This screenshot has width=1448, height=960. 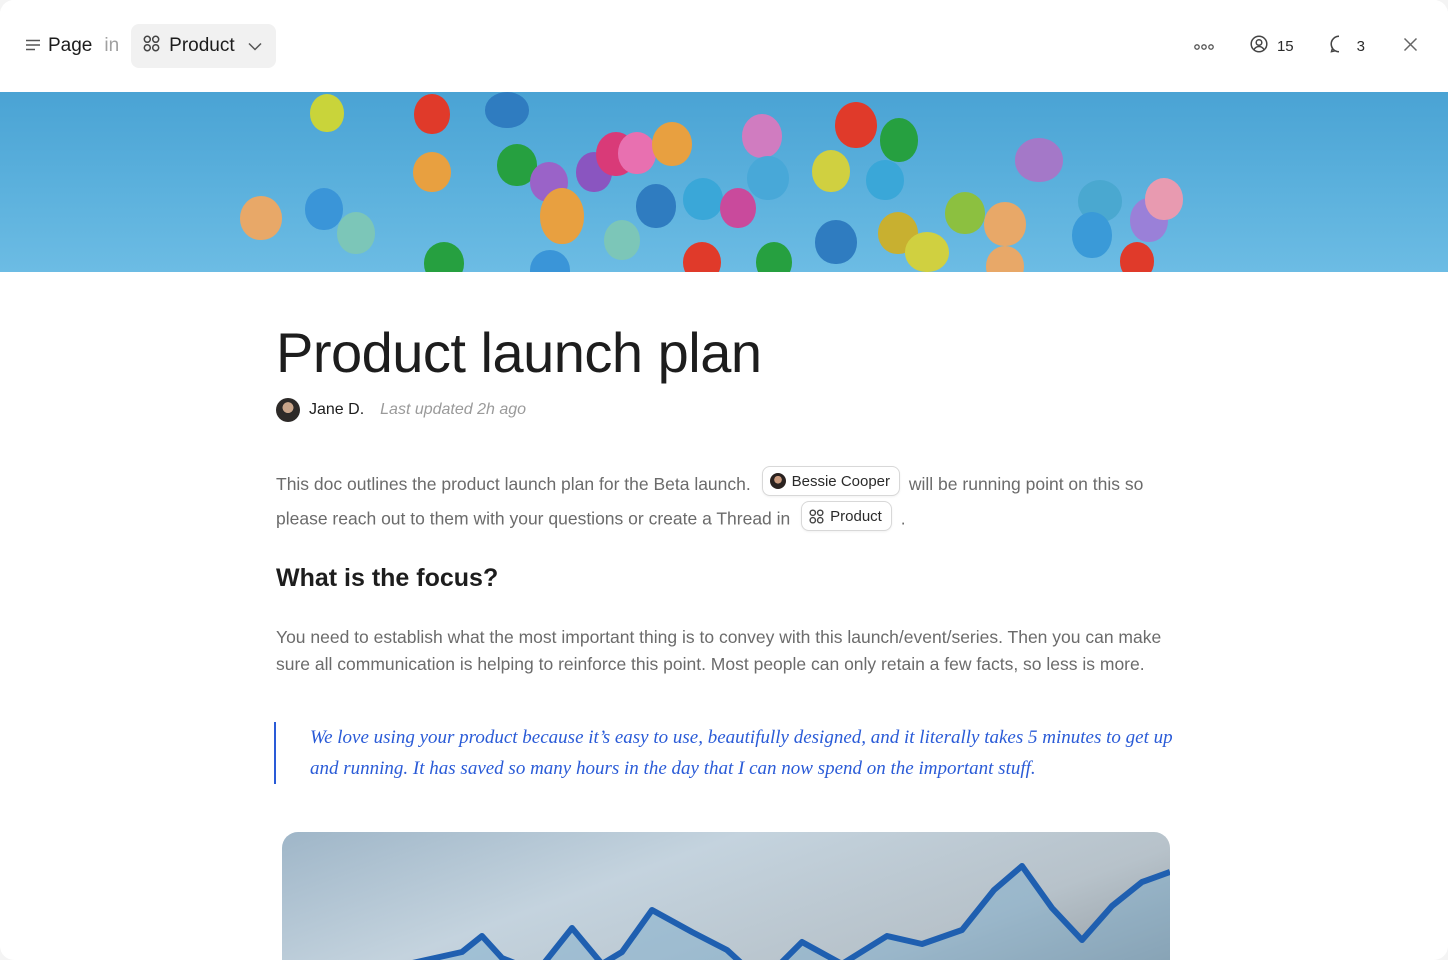 What do you see at coordinates (1339, 46) in the screenshot?
I see `comment-icon` at bounding box center [1339, 46].